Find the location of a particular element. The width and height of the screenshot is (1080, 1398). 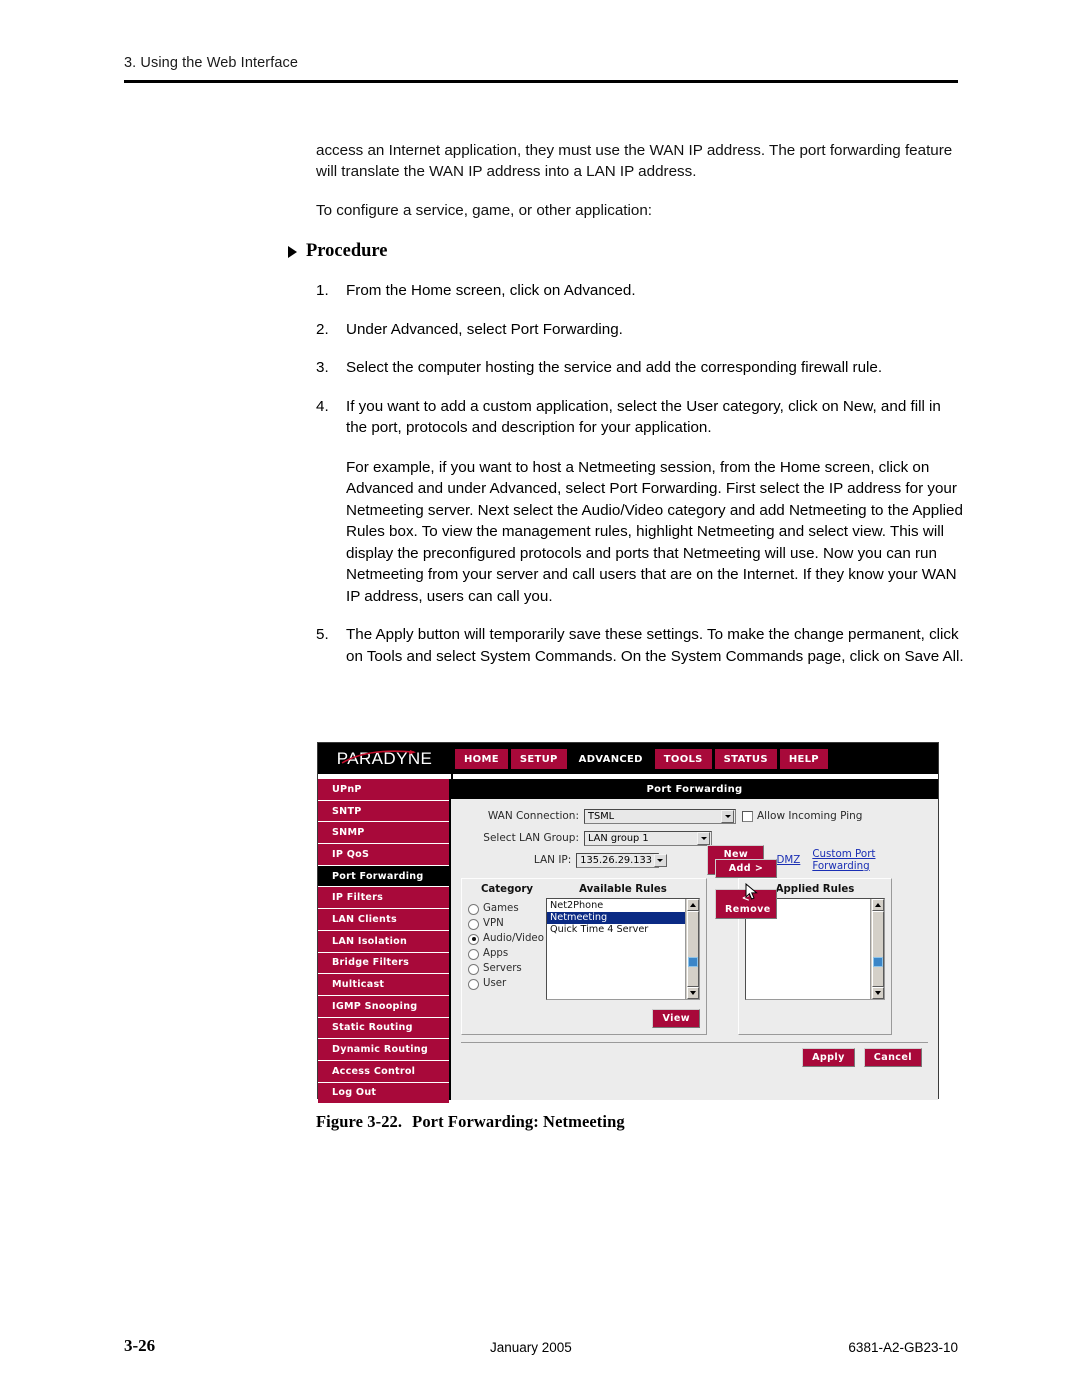

category-option-audio-video: Audio/Video is located at coordinates (507, 939).